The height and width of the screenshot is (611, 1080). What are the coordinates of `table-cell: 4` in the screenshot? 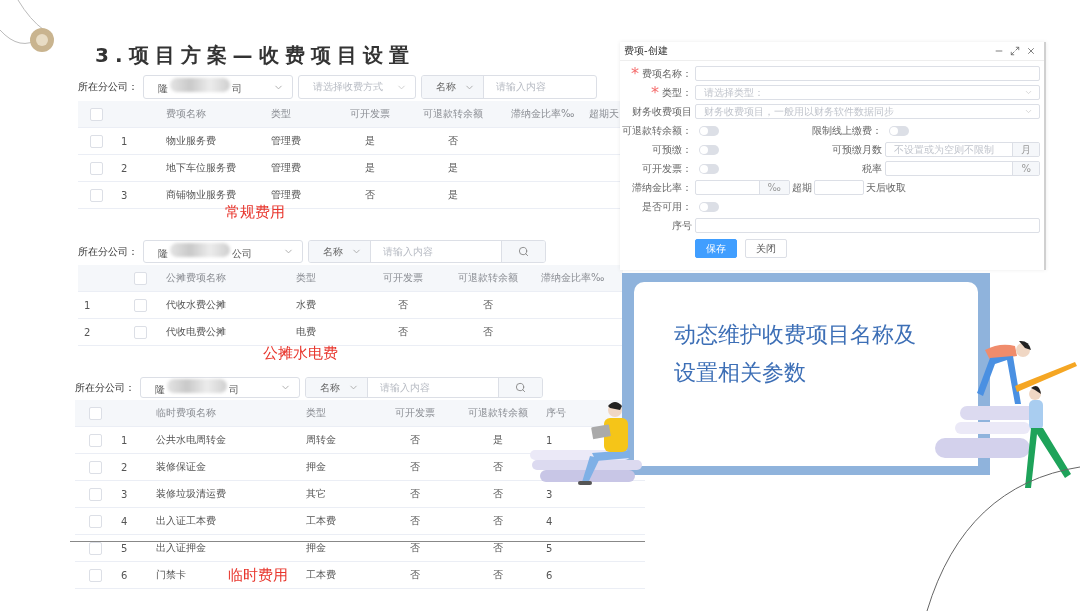 It's located at (549, 521).